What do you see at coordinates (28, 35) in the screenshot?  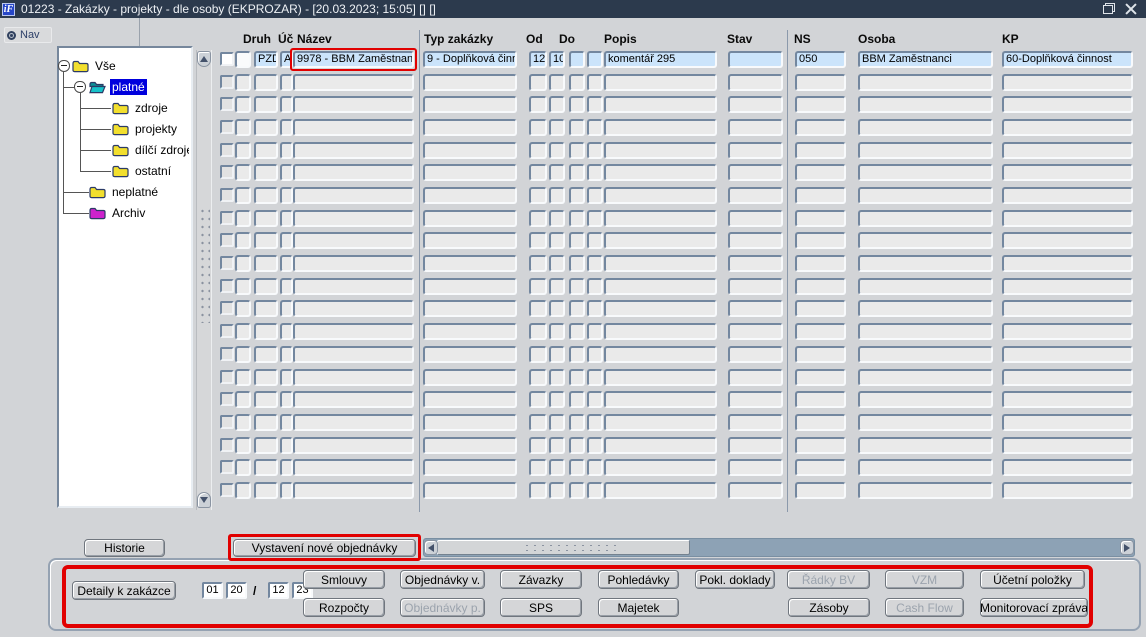 I see `nav-toggle: Nav` at bounding box center [28, 35].